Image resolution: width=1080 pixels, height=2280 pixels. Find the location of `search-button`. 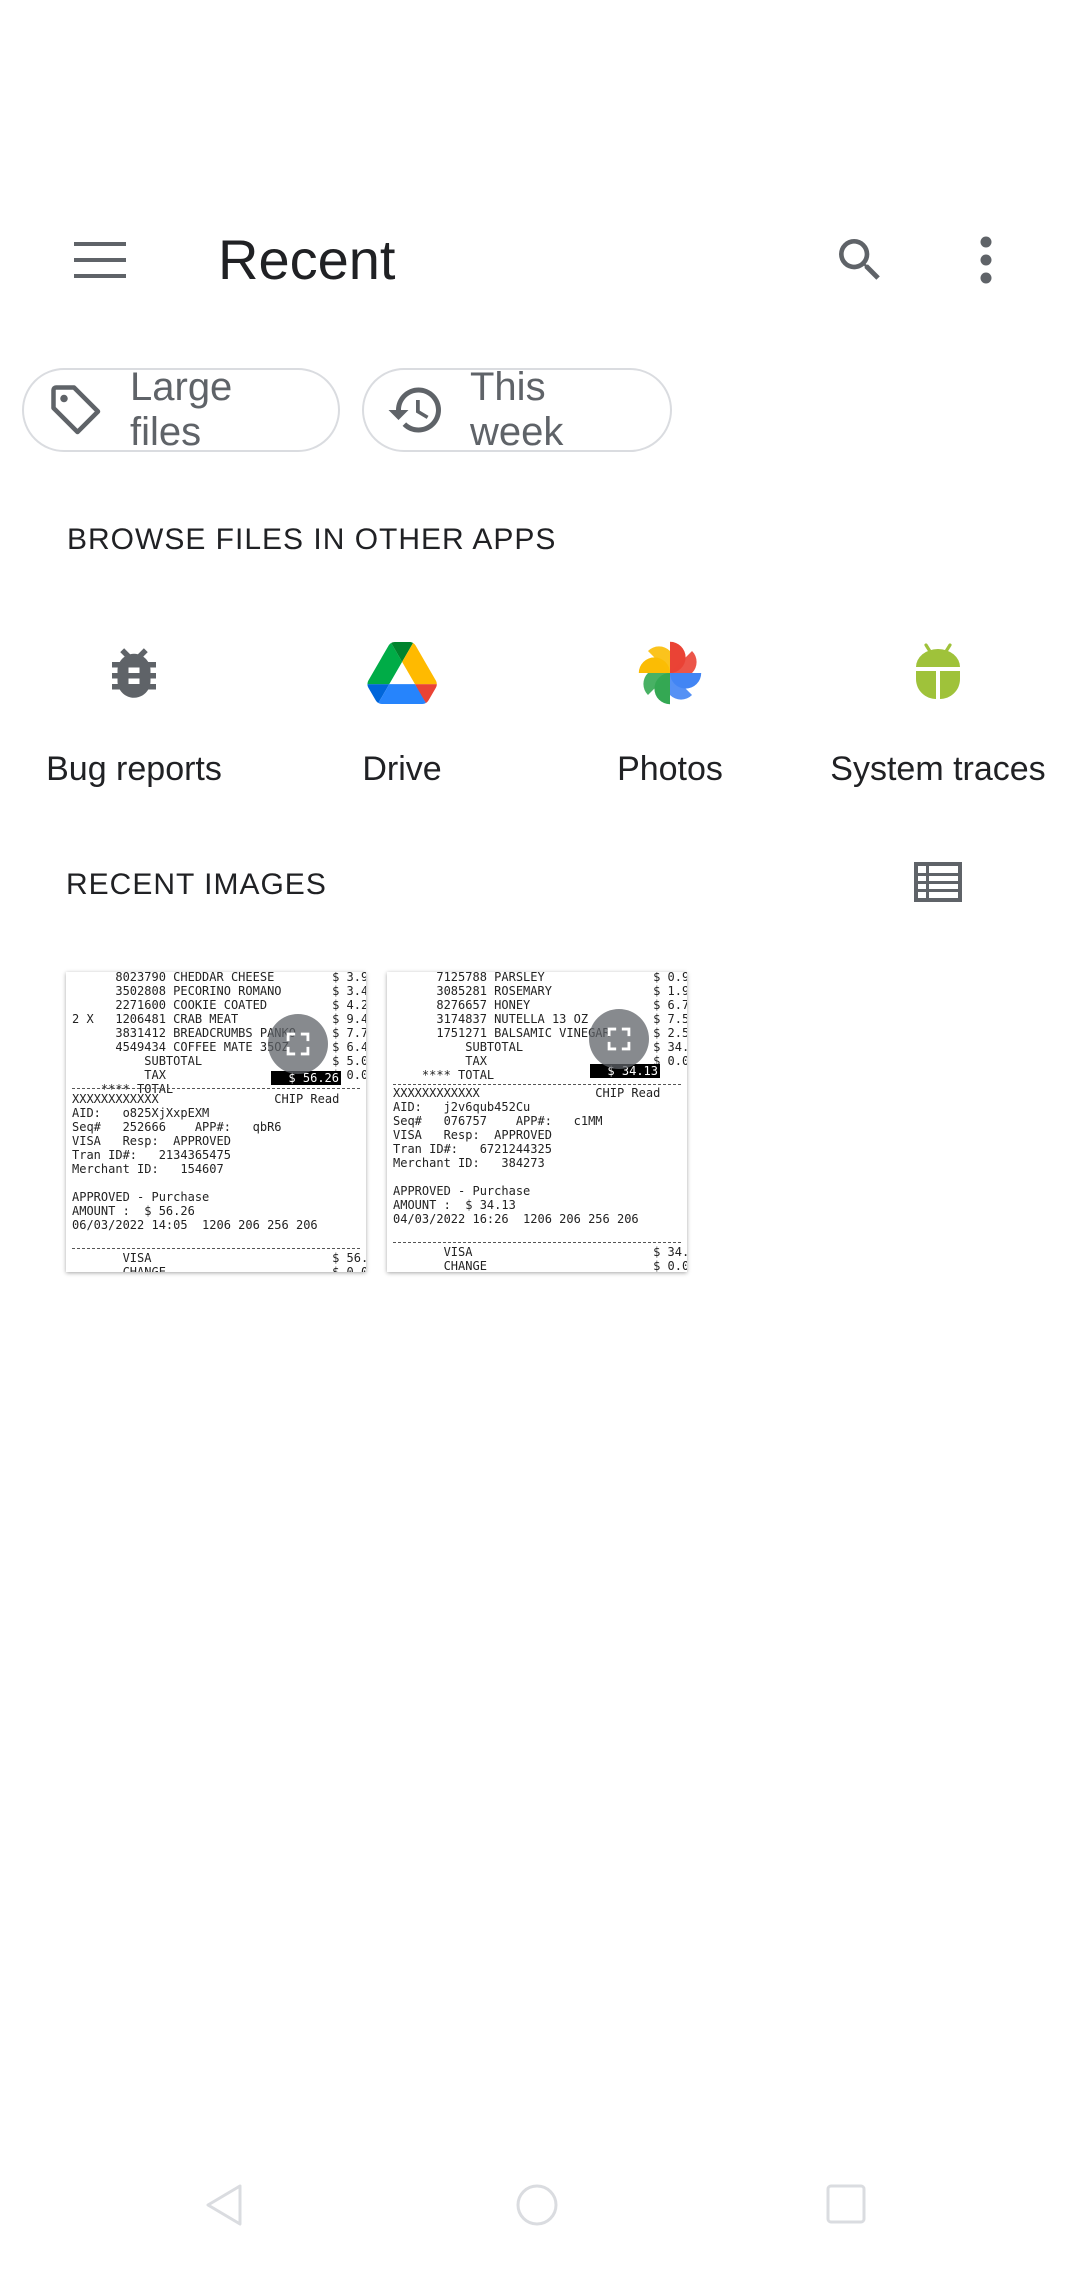

search-button is located at coordinates (860, 260).